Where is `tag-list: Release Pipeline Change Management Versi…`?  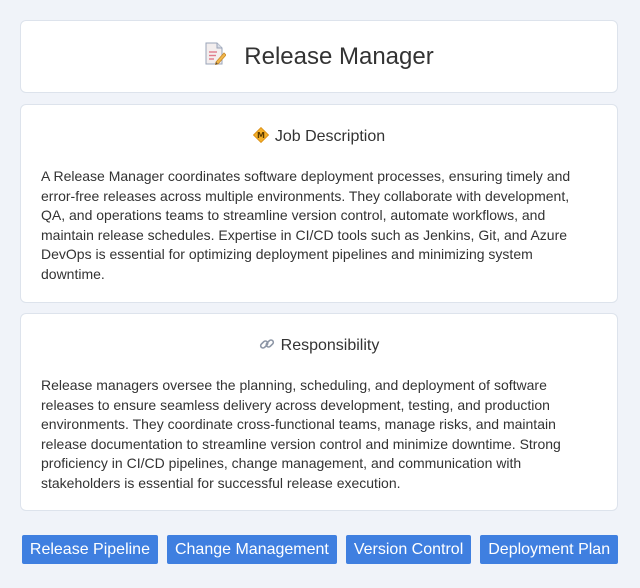
tag-list: Release Pipeline Change Management Versi… is located at coordinates (320, 549).